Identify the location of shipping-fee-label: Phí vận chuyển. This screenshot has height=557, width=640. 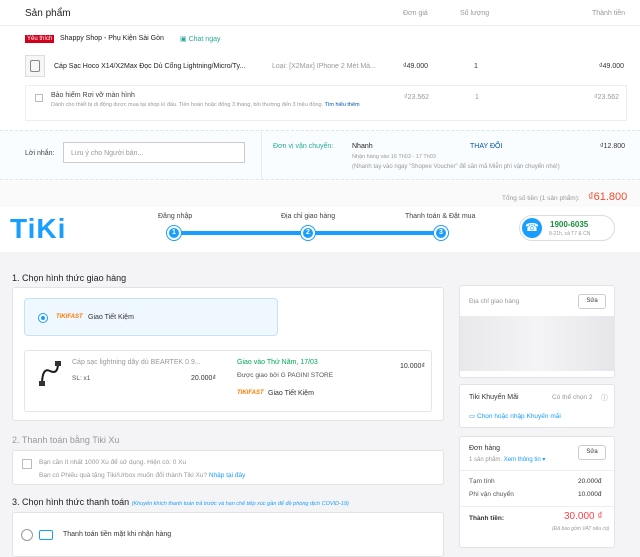
(491, 494).